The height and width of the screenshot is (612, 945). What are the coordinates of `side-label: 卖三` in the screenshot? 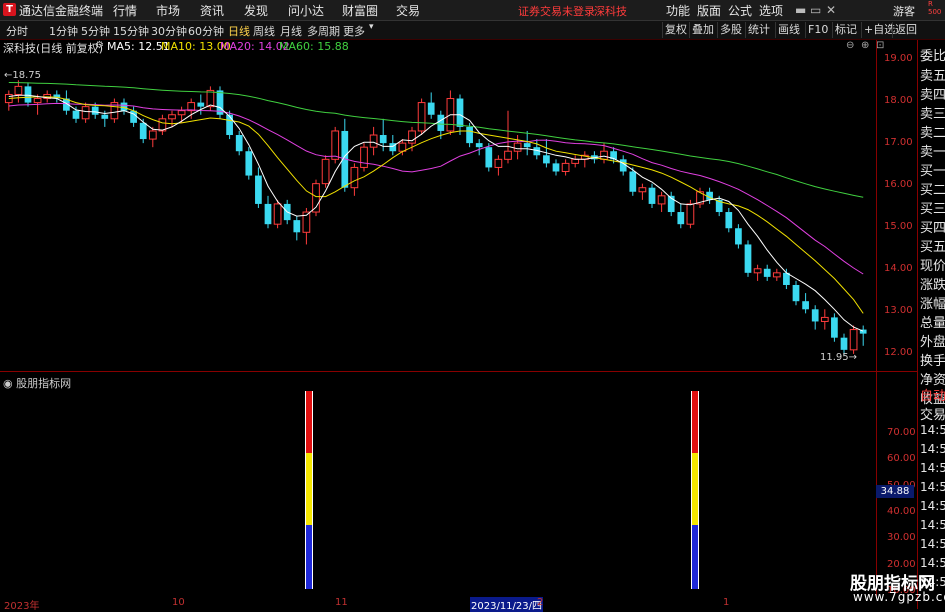 It's located at (932, 112).